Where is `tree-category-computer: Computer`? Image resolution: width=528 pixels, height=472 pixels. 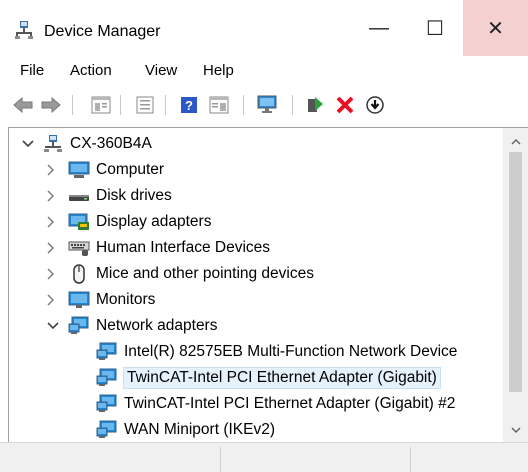
tree-category-computer: Computer is located at coordinates (86, 169).